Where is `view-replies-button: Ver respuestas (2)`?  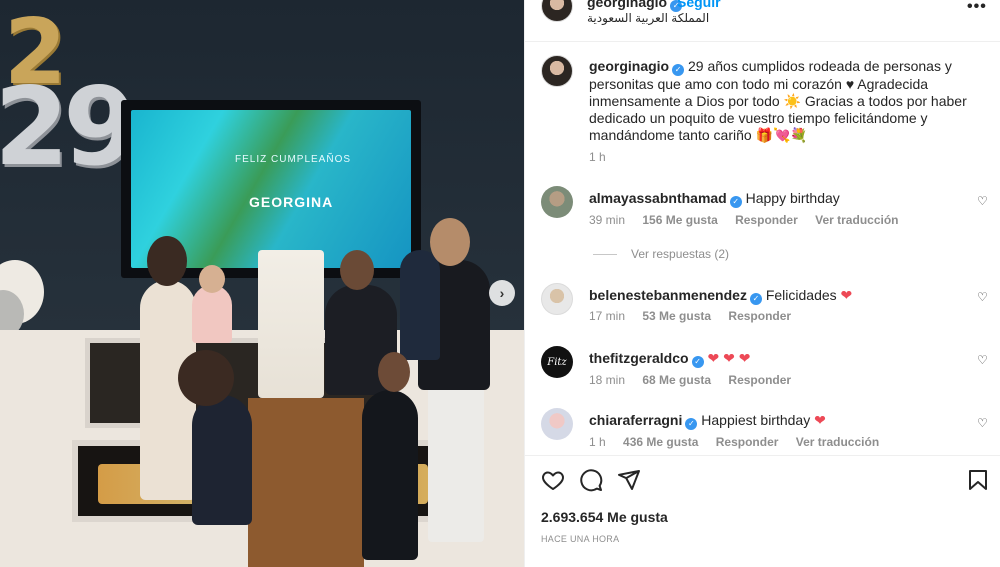 view-replies-button: Ver respuestas (2) is located at coordinates (661, 254).